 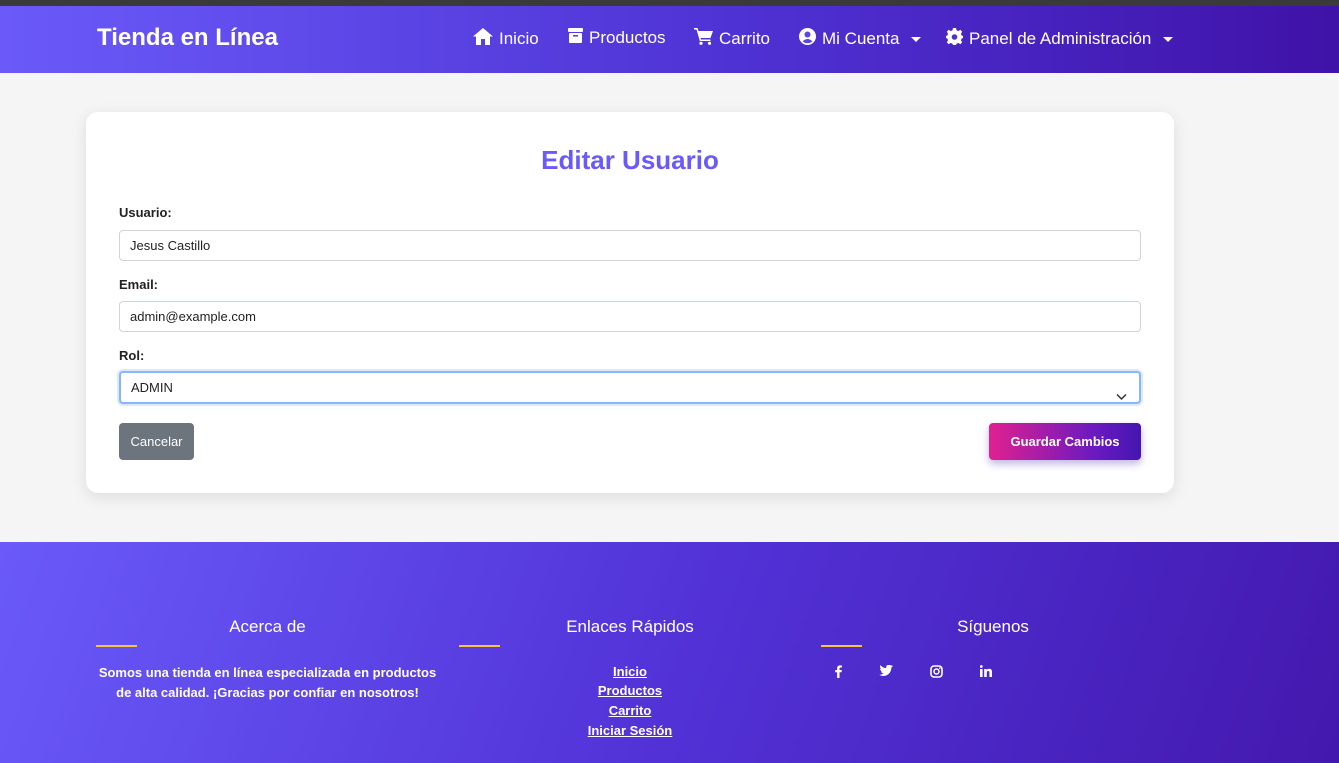 I want to click on footer-link-inicio: Inicio, so click(x=630, y=671).